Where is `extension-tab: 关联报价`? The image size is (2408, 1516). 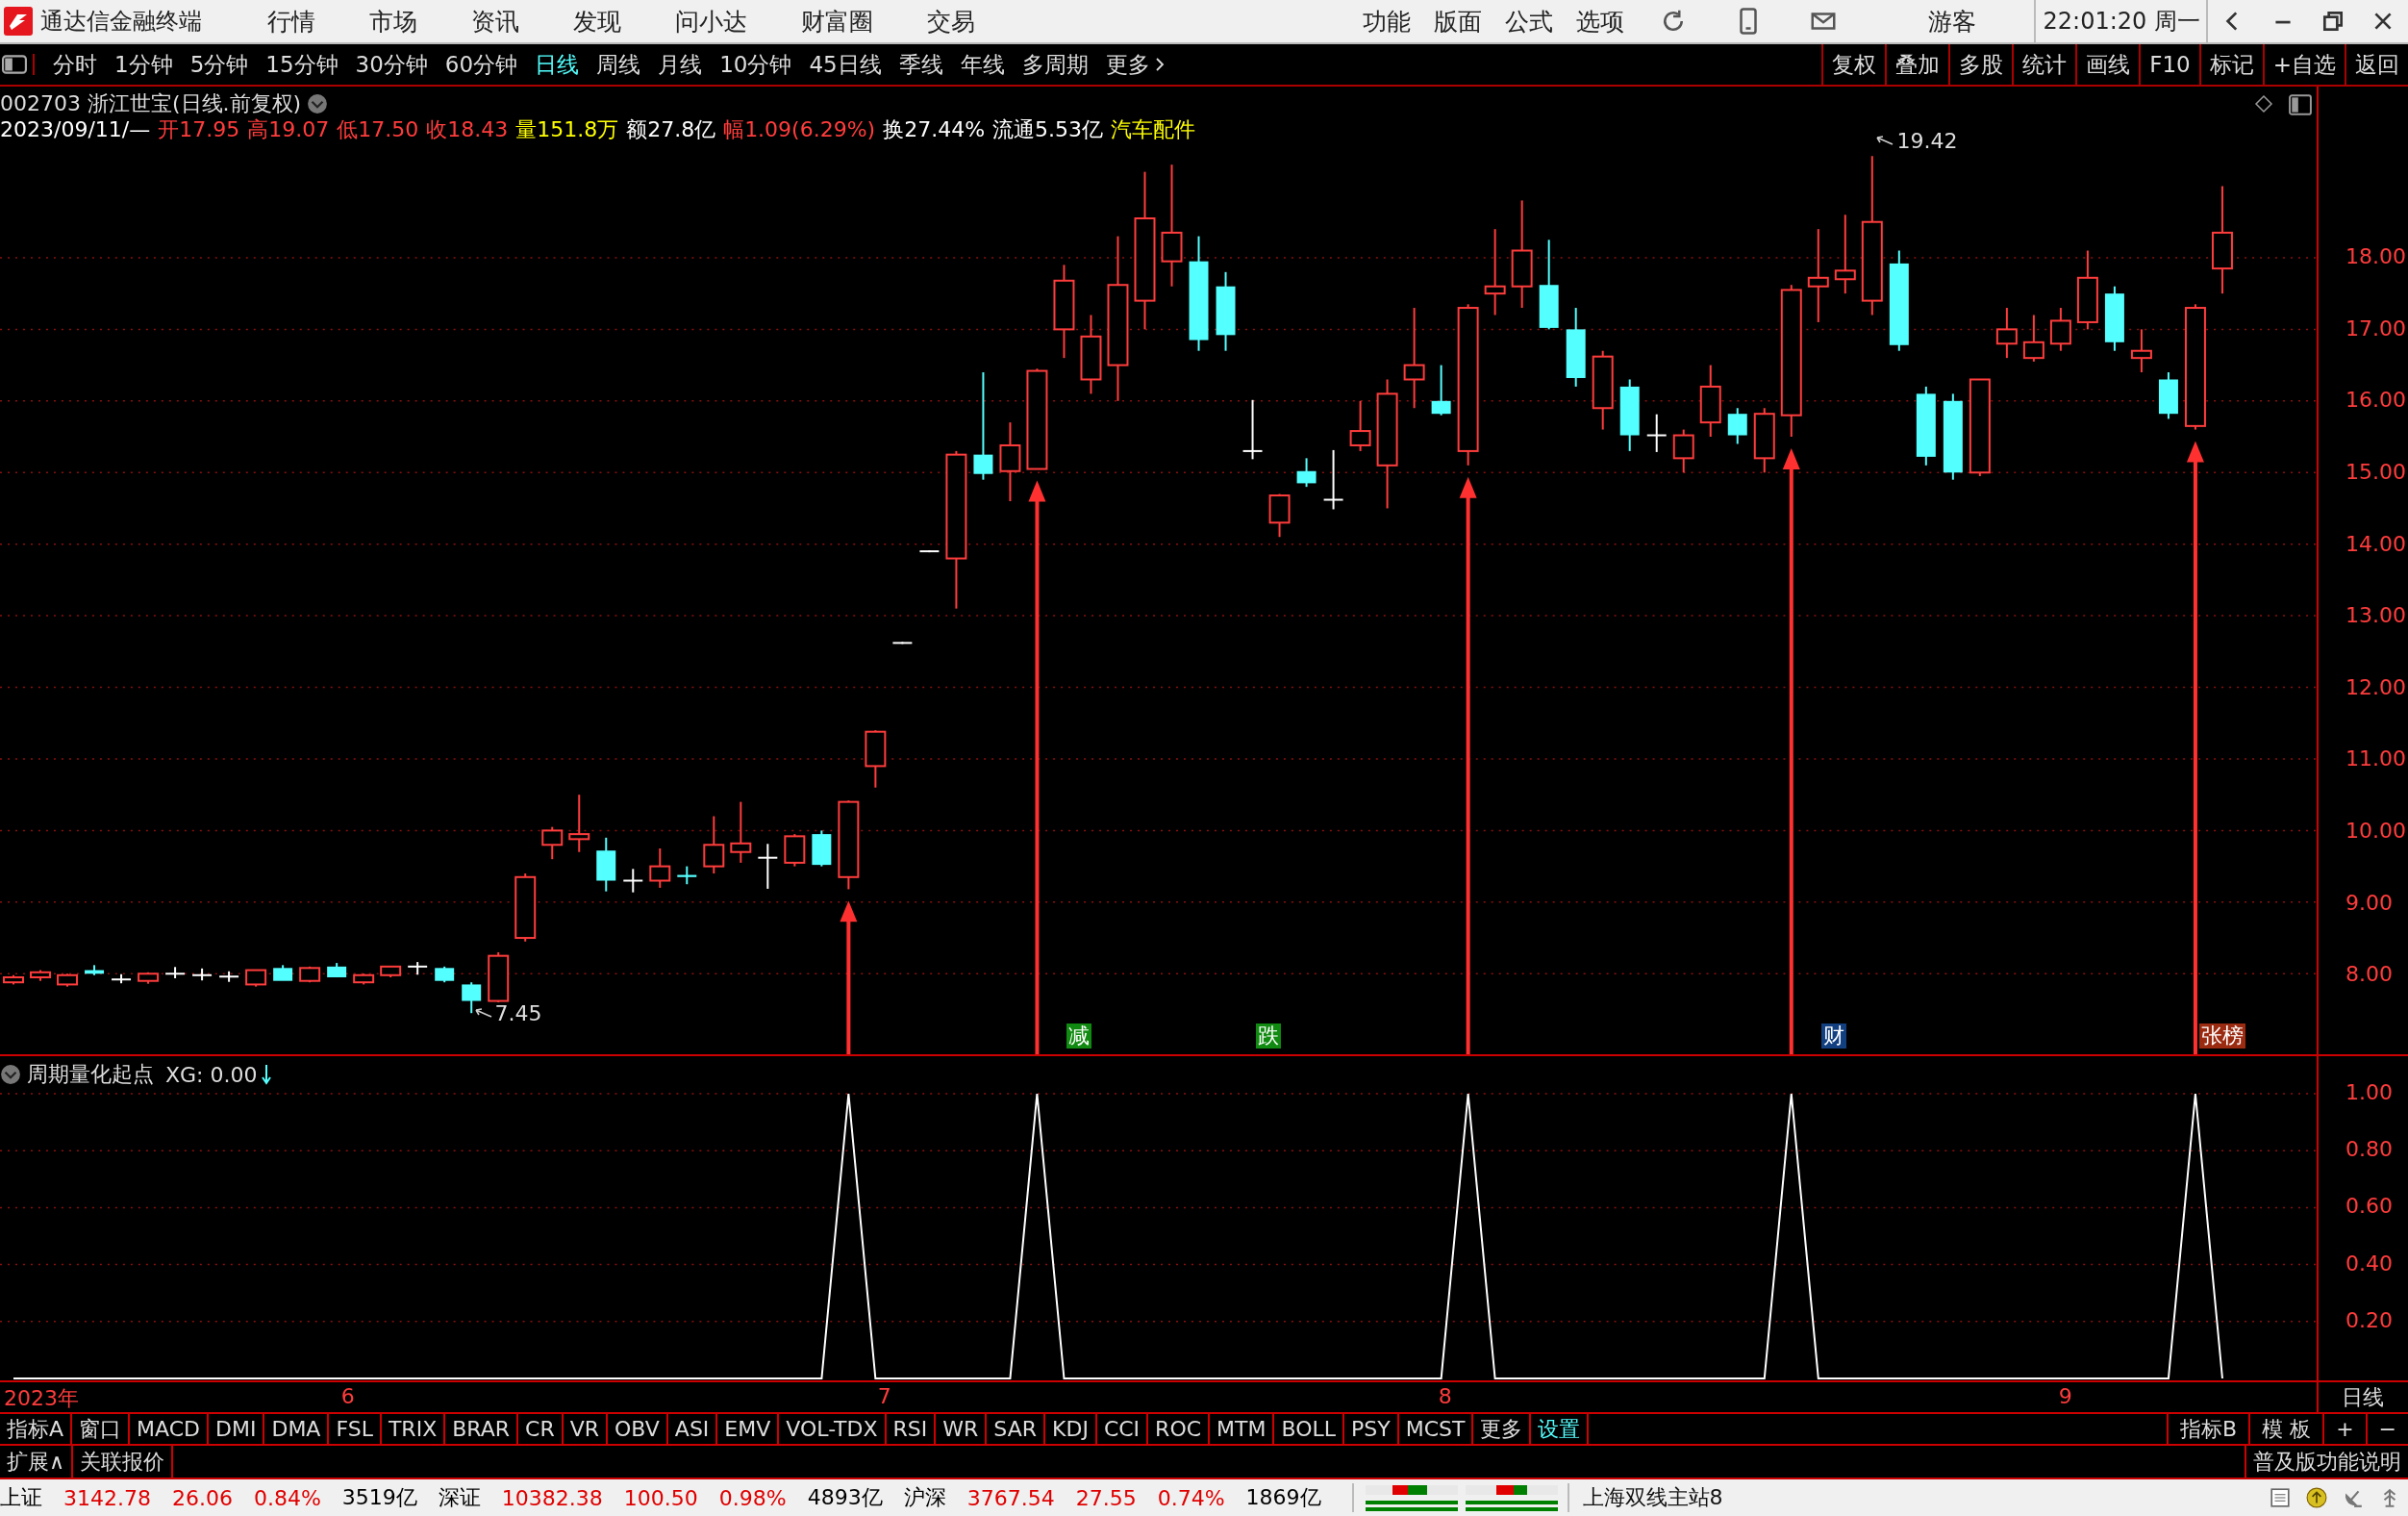 extension-tab: 关联报价 is located at coordinates (124, 1462).